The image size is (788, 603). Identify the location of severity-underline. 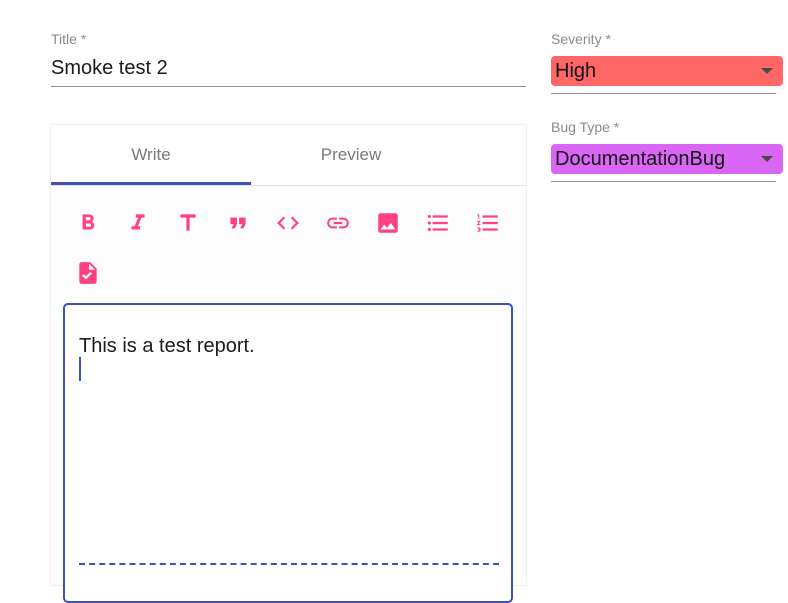
(663, 93).